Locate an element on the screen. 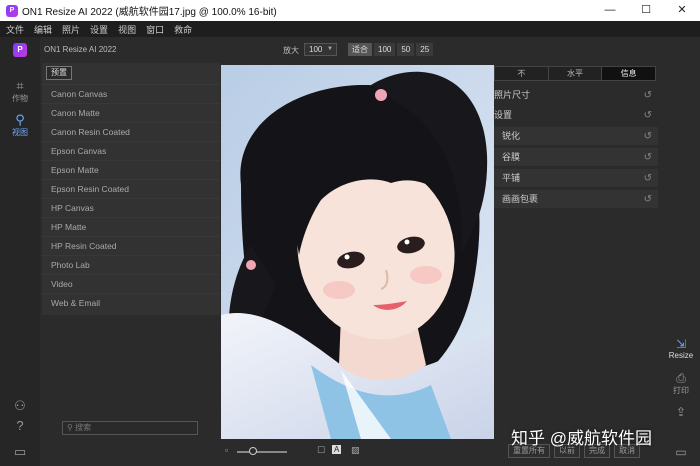 The width and height of the screenshot is (700, 466). print-icon: ⎙ is located at coordinates (681, 378).